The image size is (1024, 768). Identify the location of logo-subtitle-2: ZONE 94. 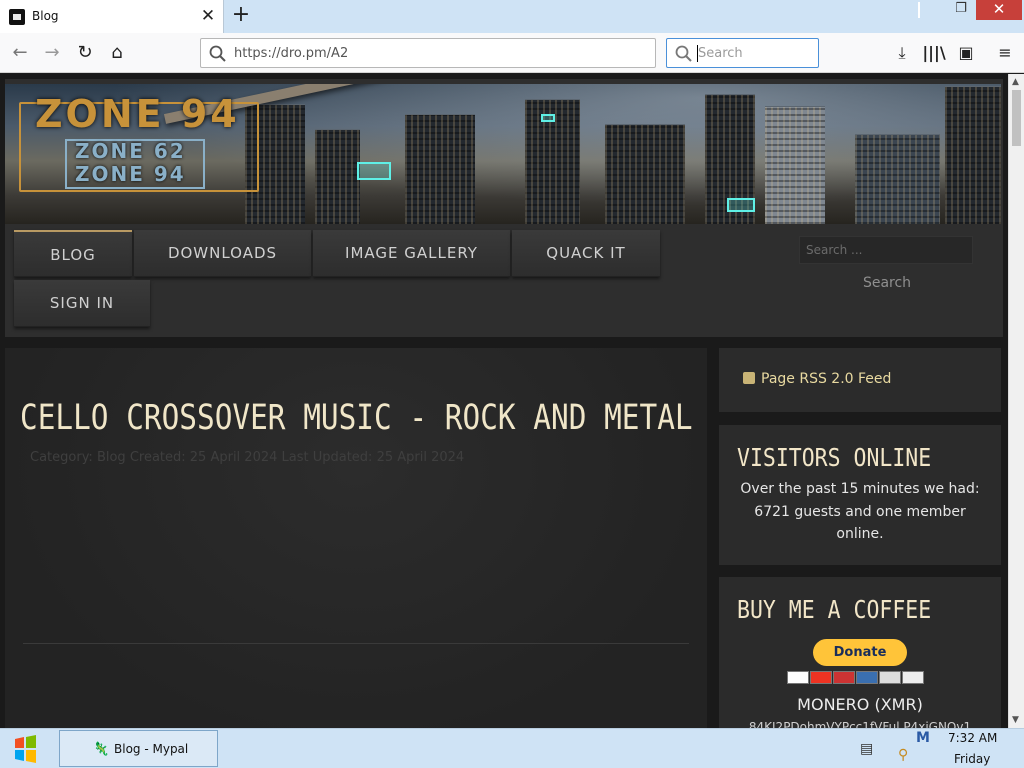
(130, 174).